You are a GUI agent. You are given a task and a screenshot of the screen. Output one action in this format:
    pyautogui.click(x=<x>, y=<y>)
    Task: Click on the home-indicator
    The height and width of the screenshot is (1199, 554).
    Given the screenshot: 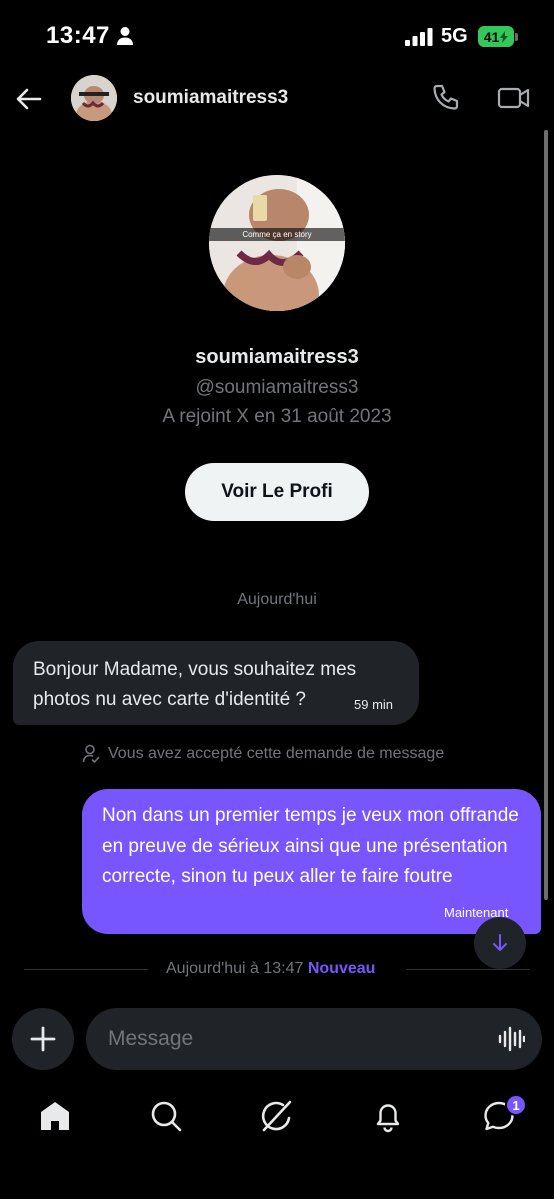 What is the action you would take?
    pyautogui.click(x=277, y=1186)
    